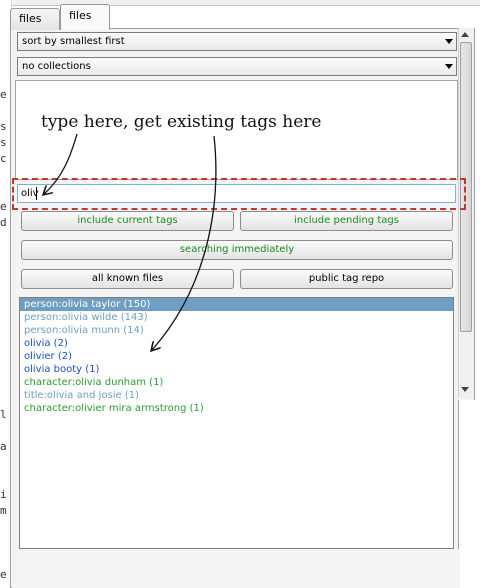  Describe the element at coordinates (465, 389) in the screenshot. I see `triangle-down-icon` at that location.